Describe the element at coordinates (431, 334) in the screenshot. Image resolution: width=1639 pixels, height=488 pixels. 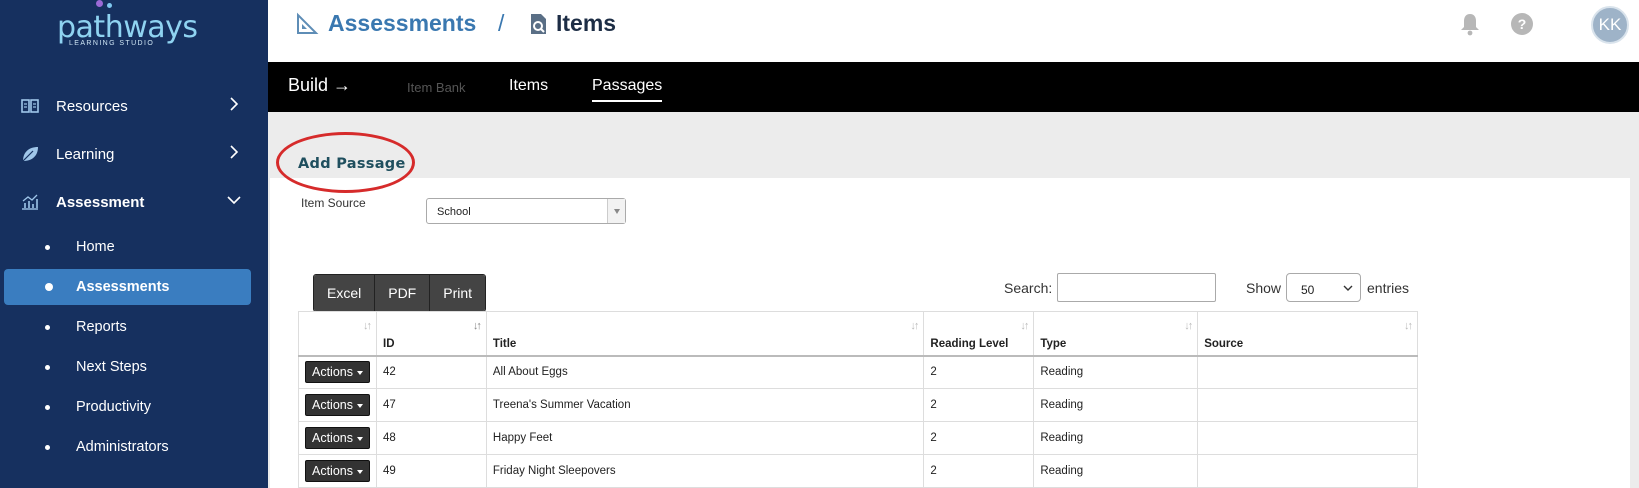
I see `column-header-id: ID ↓↑` at that location.